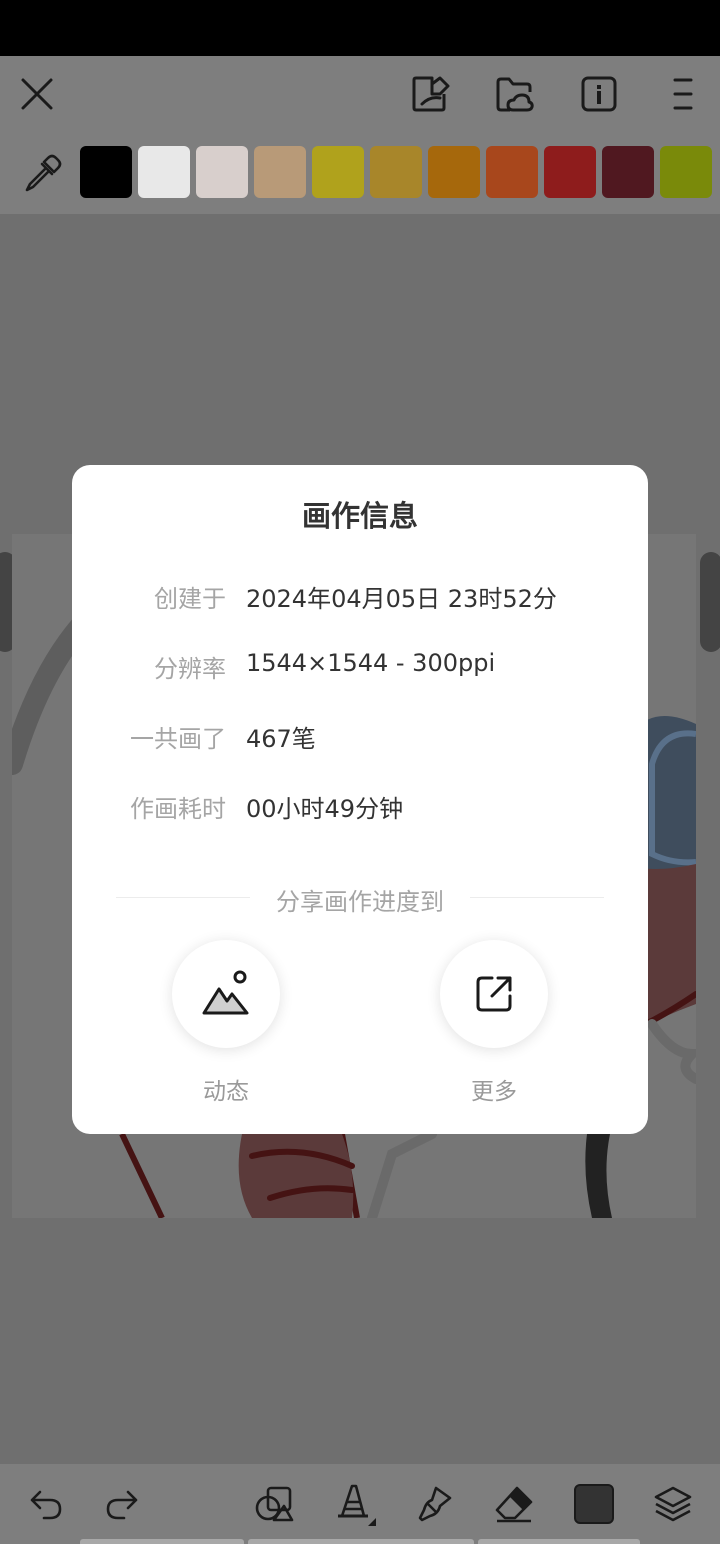 This screenshot has height=1544, width=720. Describe the element at coordinates (359, 516) in the screenshot. I see `dialog-title: 画作信息` at that location.